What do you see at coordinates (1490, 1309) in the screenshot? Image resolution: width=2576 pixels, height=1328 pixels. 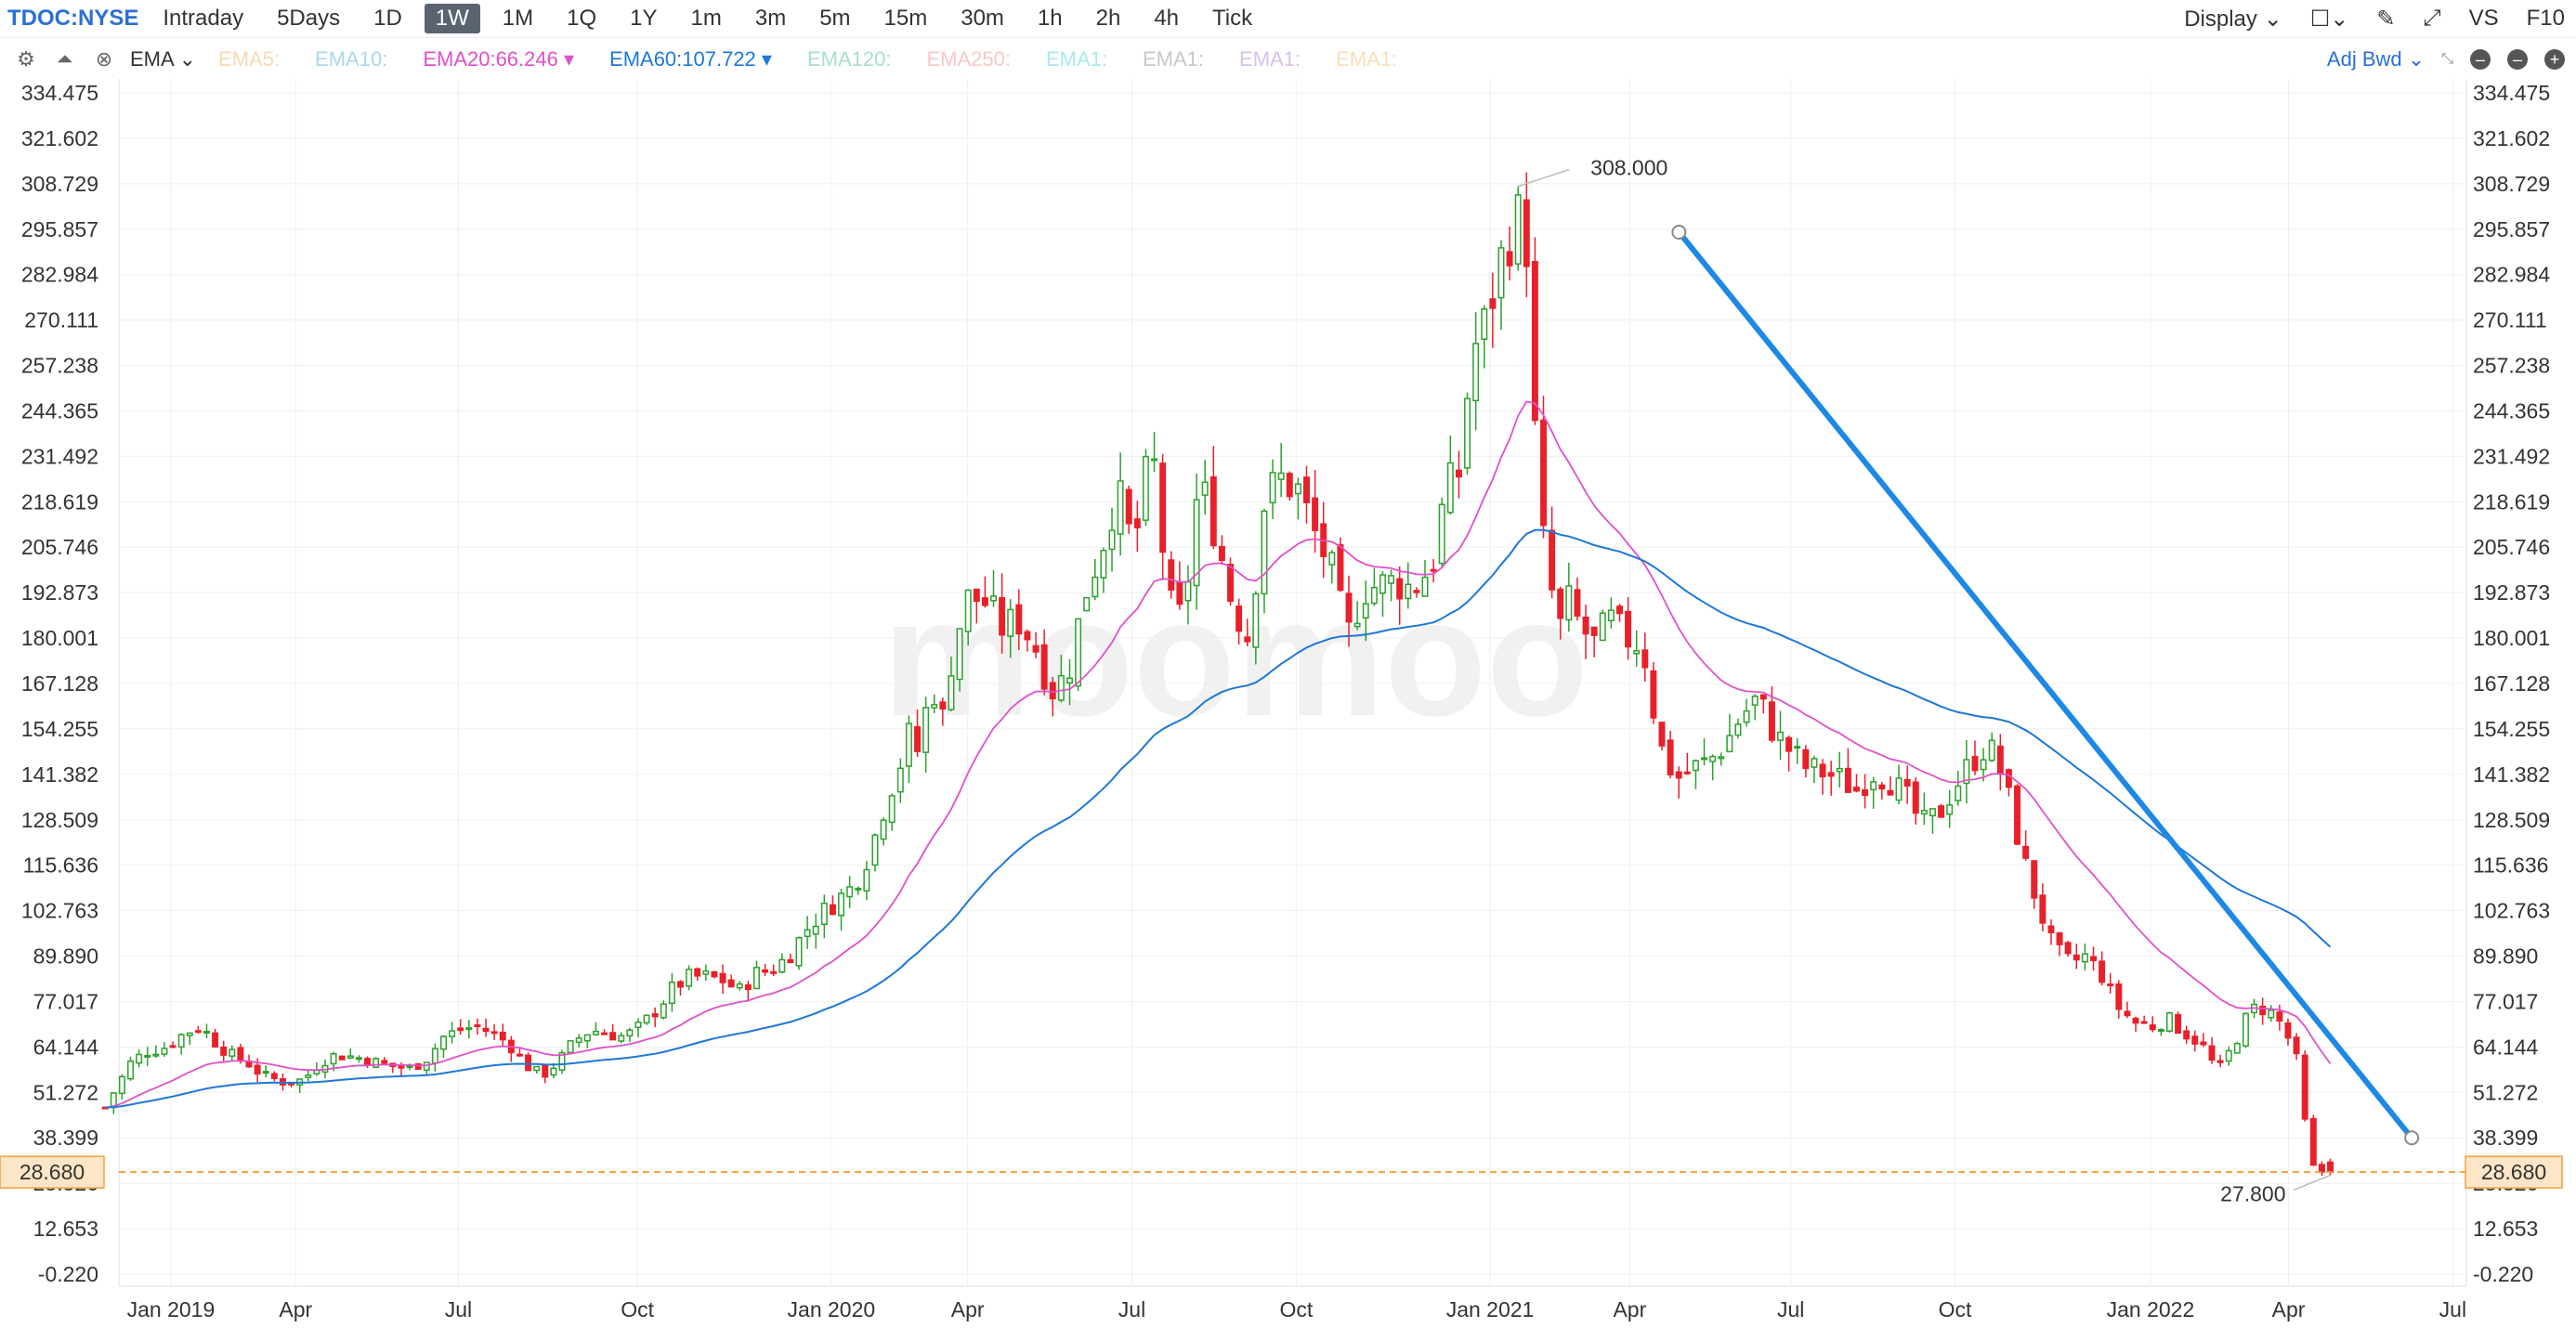 I see `x-tick-label: Jan 2021` at bounding box center [1490, 1309].